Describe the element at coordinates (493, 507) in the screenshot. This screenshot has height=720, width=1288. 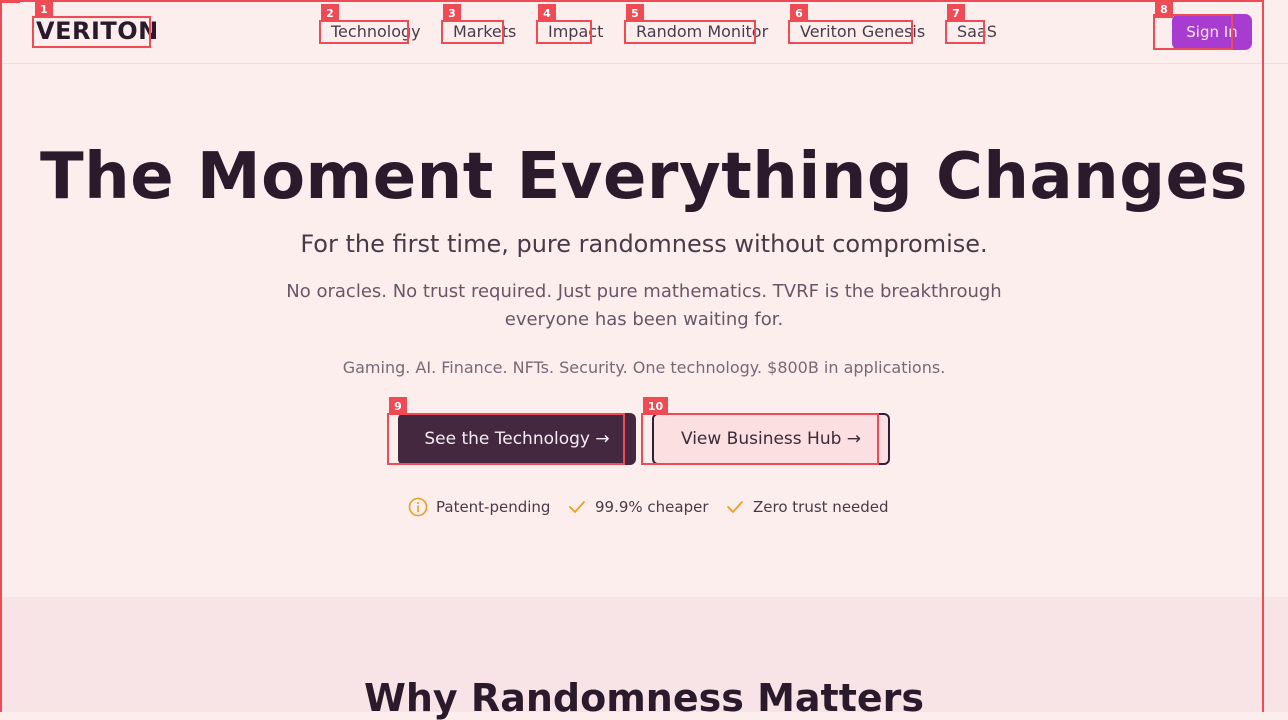
I see `feature-label: Patent-pending` at that location.